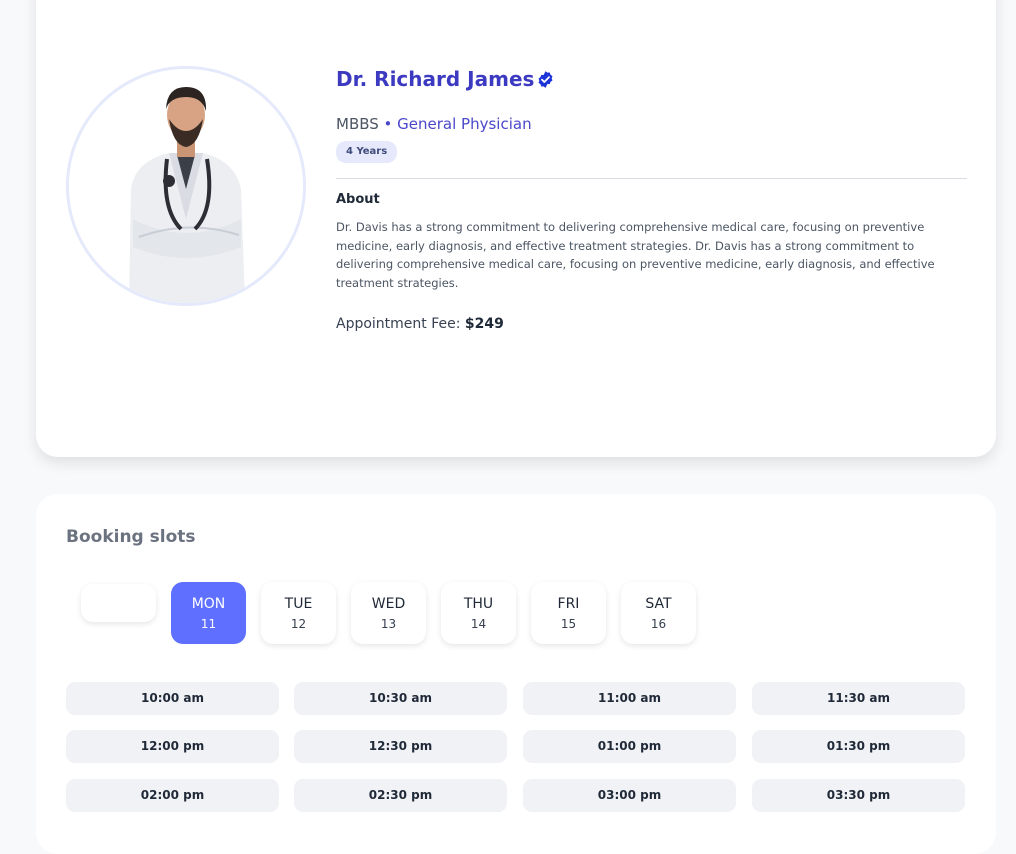 The height and width of the screenshot is (854, 1016). I want to click on time-slot: 11:30 am, so click(858, 698).